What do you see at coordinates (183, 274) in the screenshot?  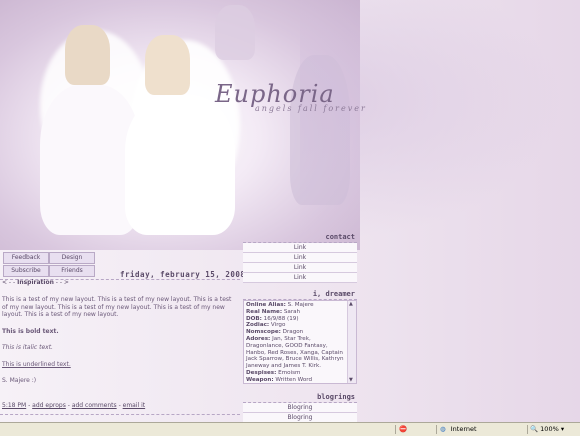 I see `post-date: friday, february 15, 2008` at bounding box center [183, 274].